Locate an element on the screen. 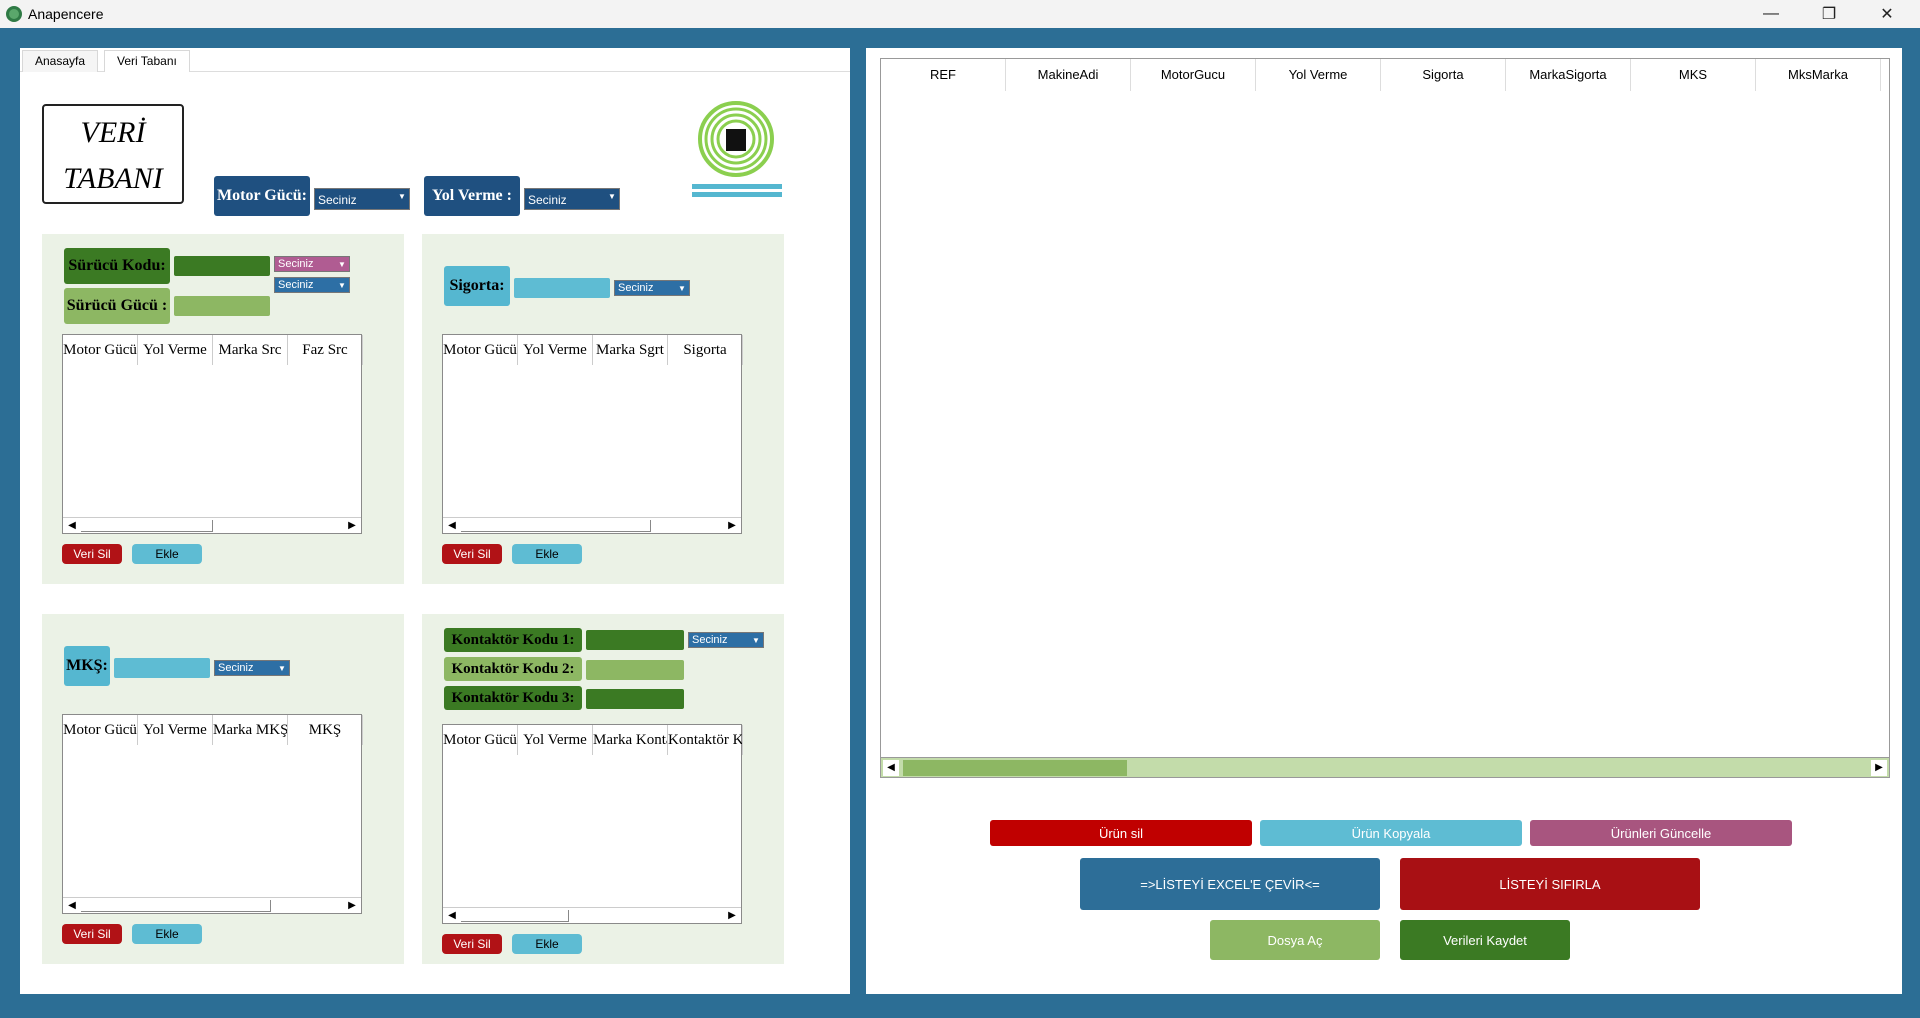  sigorta-marka-value: Seciniz is located at coordinates (636, 288).